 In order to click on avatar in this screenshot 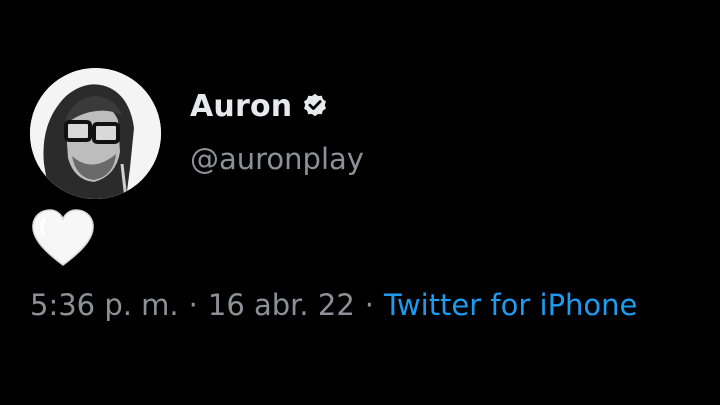, I will do `click(95, 133)`.